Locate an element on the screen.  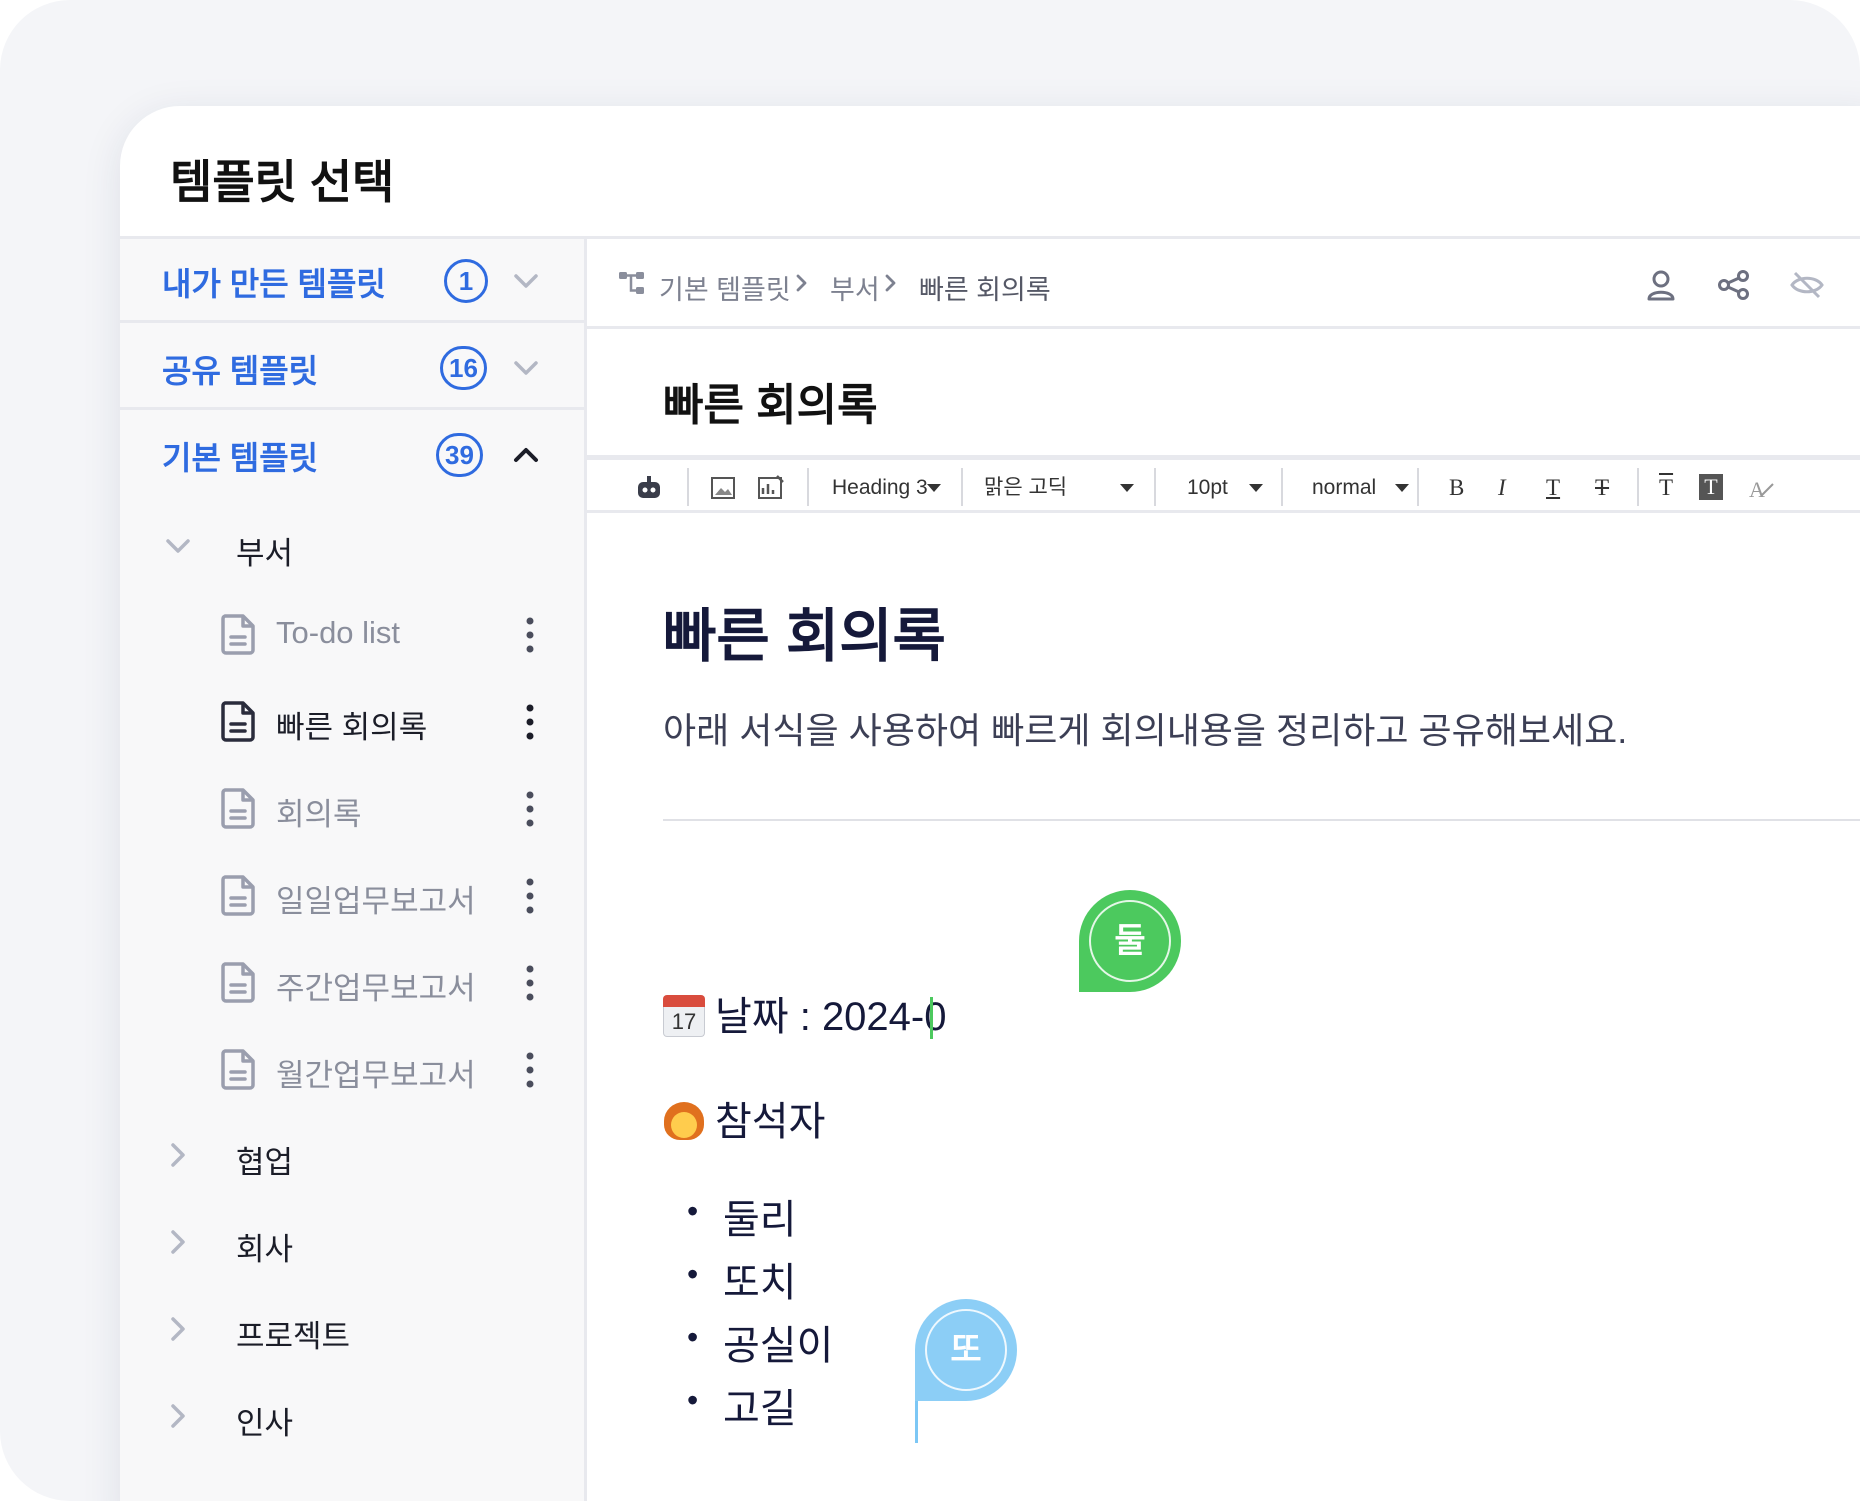
collaborator-cursor: 둘 is located at coordinates (1130, 941).